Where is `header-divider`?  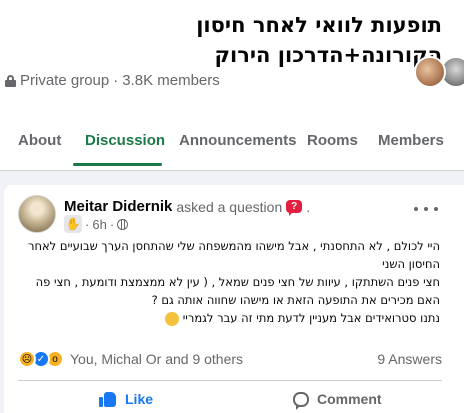 header-divider is located at coordinates (232, 170).